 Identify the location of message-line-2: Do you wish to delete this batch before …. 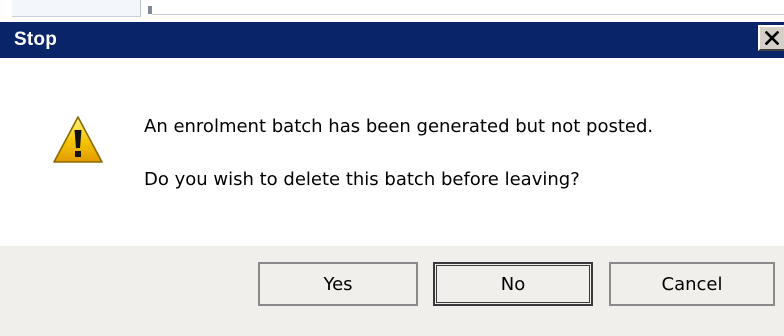
(362, 179).